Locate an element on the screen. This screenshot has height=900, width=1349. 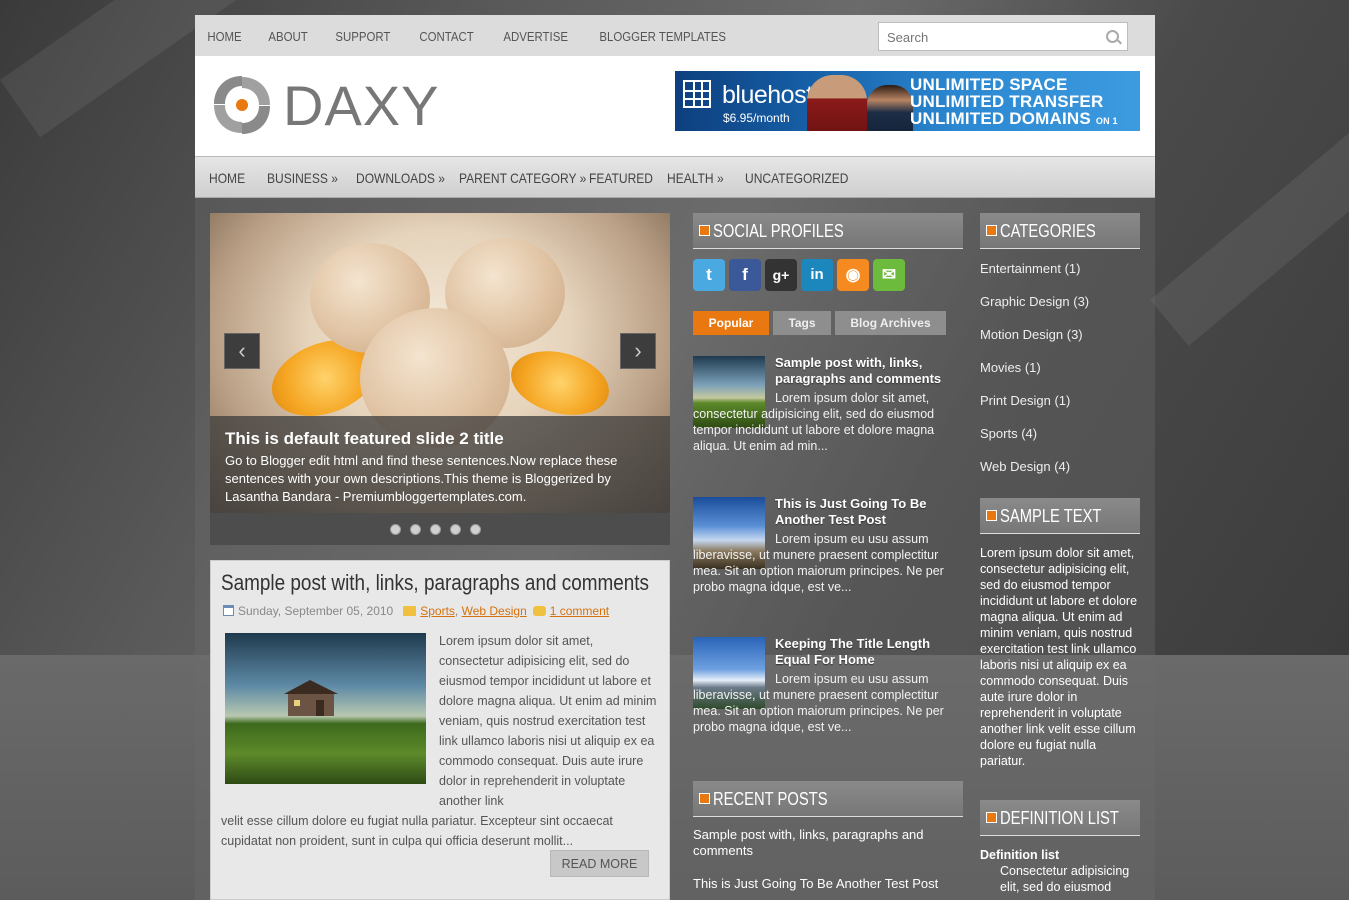
top-nav-about: ABOUT is located at coordinates (288, 35).